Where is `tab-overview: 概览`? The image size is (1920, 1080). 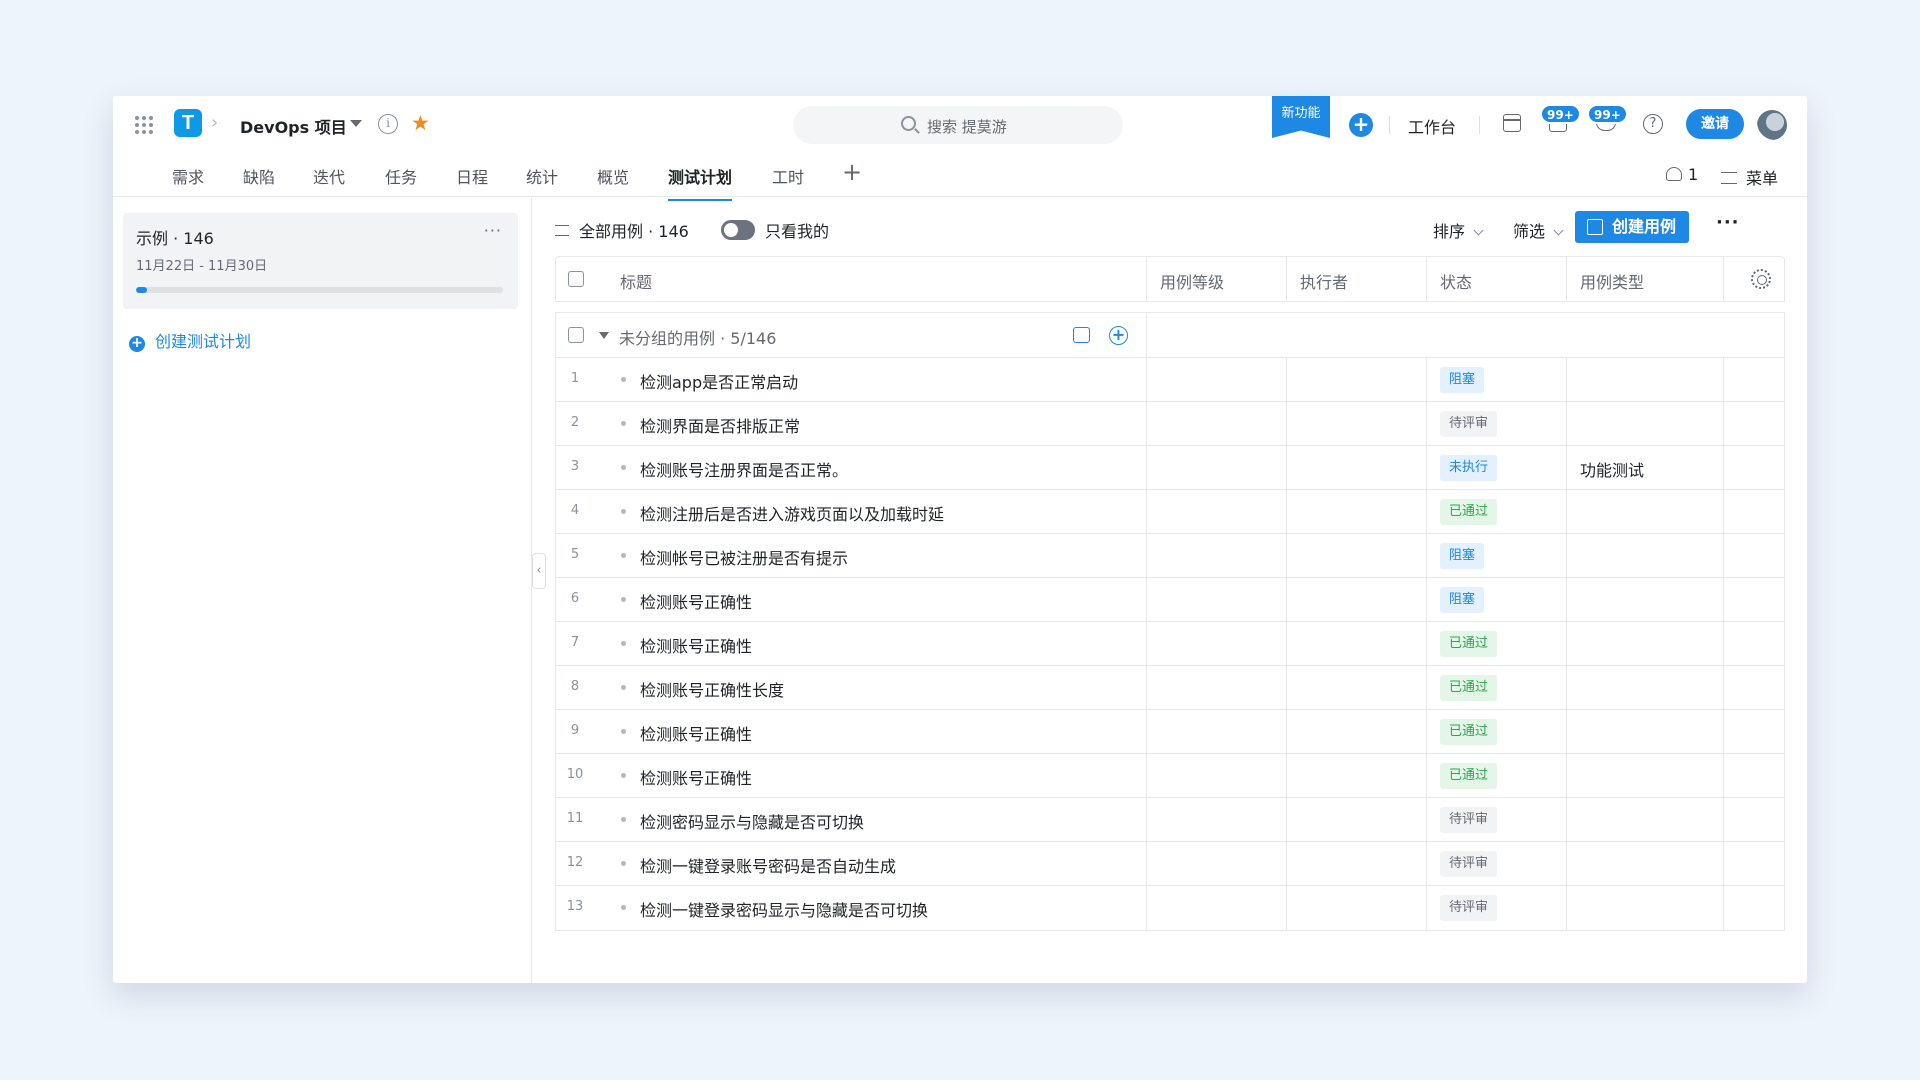 tab-overview: 概览 is located at coordinates (613, 176).